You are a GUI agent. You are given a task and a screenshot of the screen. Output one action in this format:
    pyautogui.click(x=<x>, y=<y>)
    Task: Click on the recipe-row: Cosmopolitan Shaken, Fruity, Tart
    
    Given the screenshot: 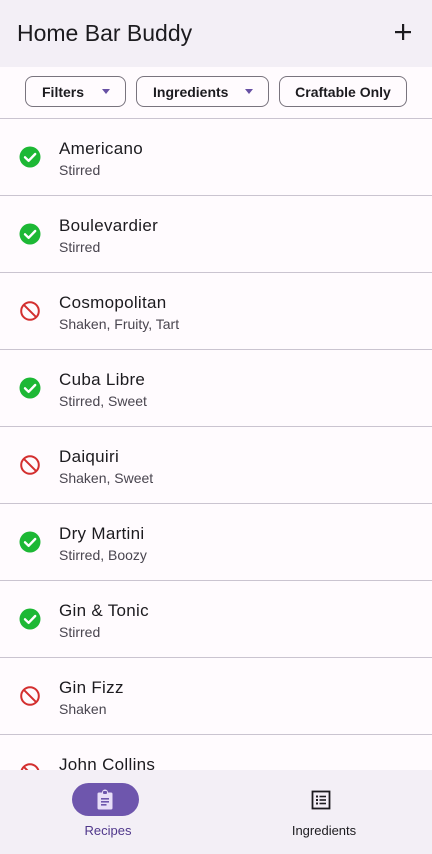 What is the action you would take?
    pyautogui.click(x=216, y=311)
    